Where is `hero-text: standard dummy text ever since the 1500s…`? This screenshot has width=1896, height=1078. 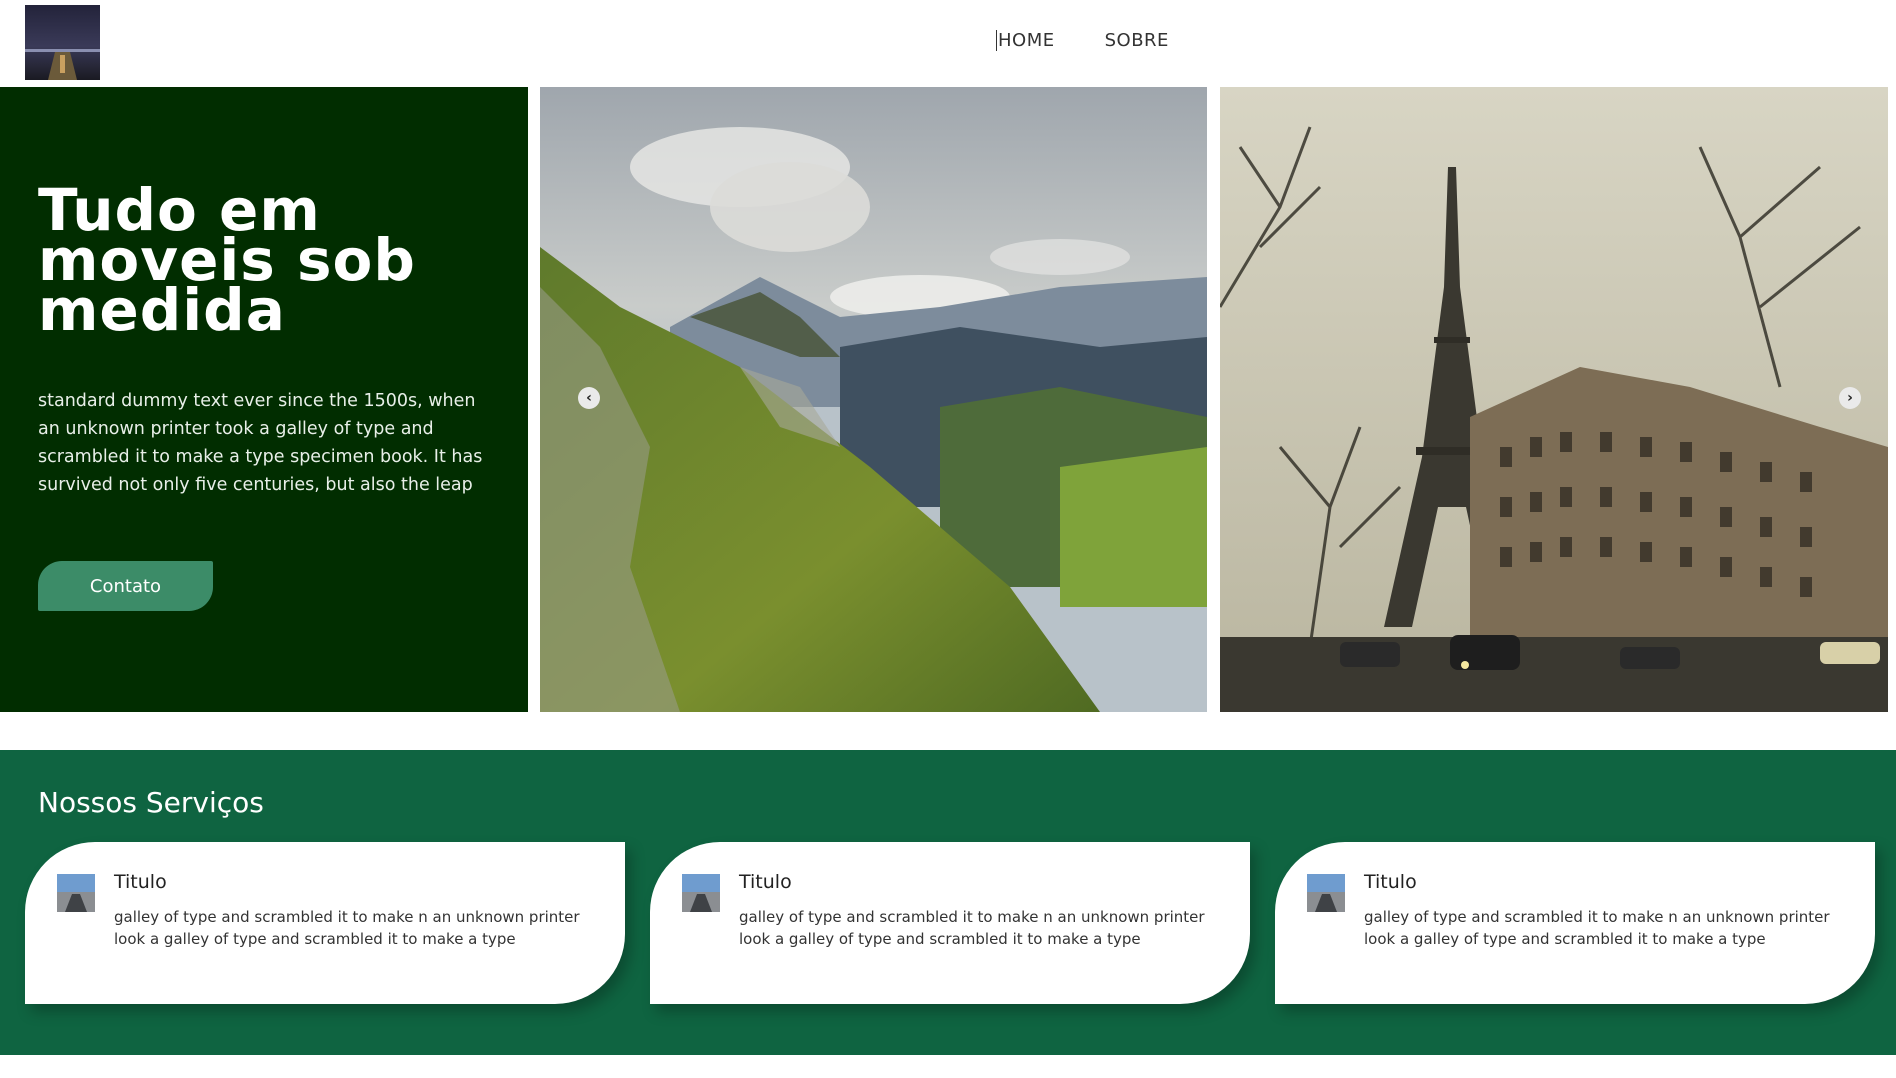 hero-text: standard dummy text ever since the 1500s… is located at coordinates (260, 443).